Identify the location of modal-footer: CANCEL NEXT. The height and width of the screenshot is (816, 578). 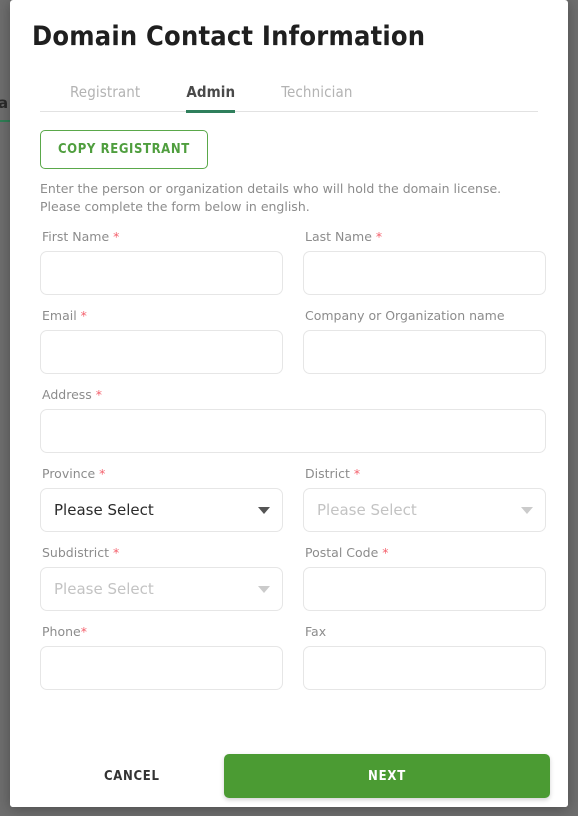
(289, 776).